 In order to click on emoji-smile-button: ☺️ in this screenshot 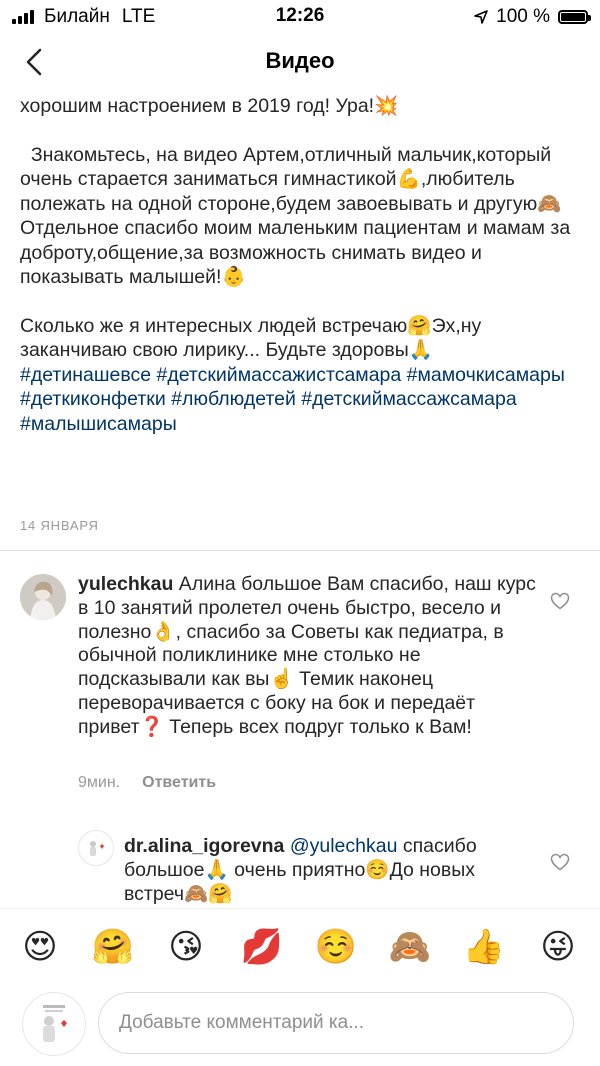, I will do `click(336, 947)`.